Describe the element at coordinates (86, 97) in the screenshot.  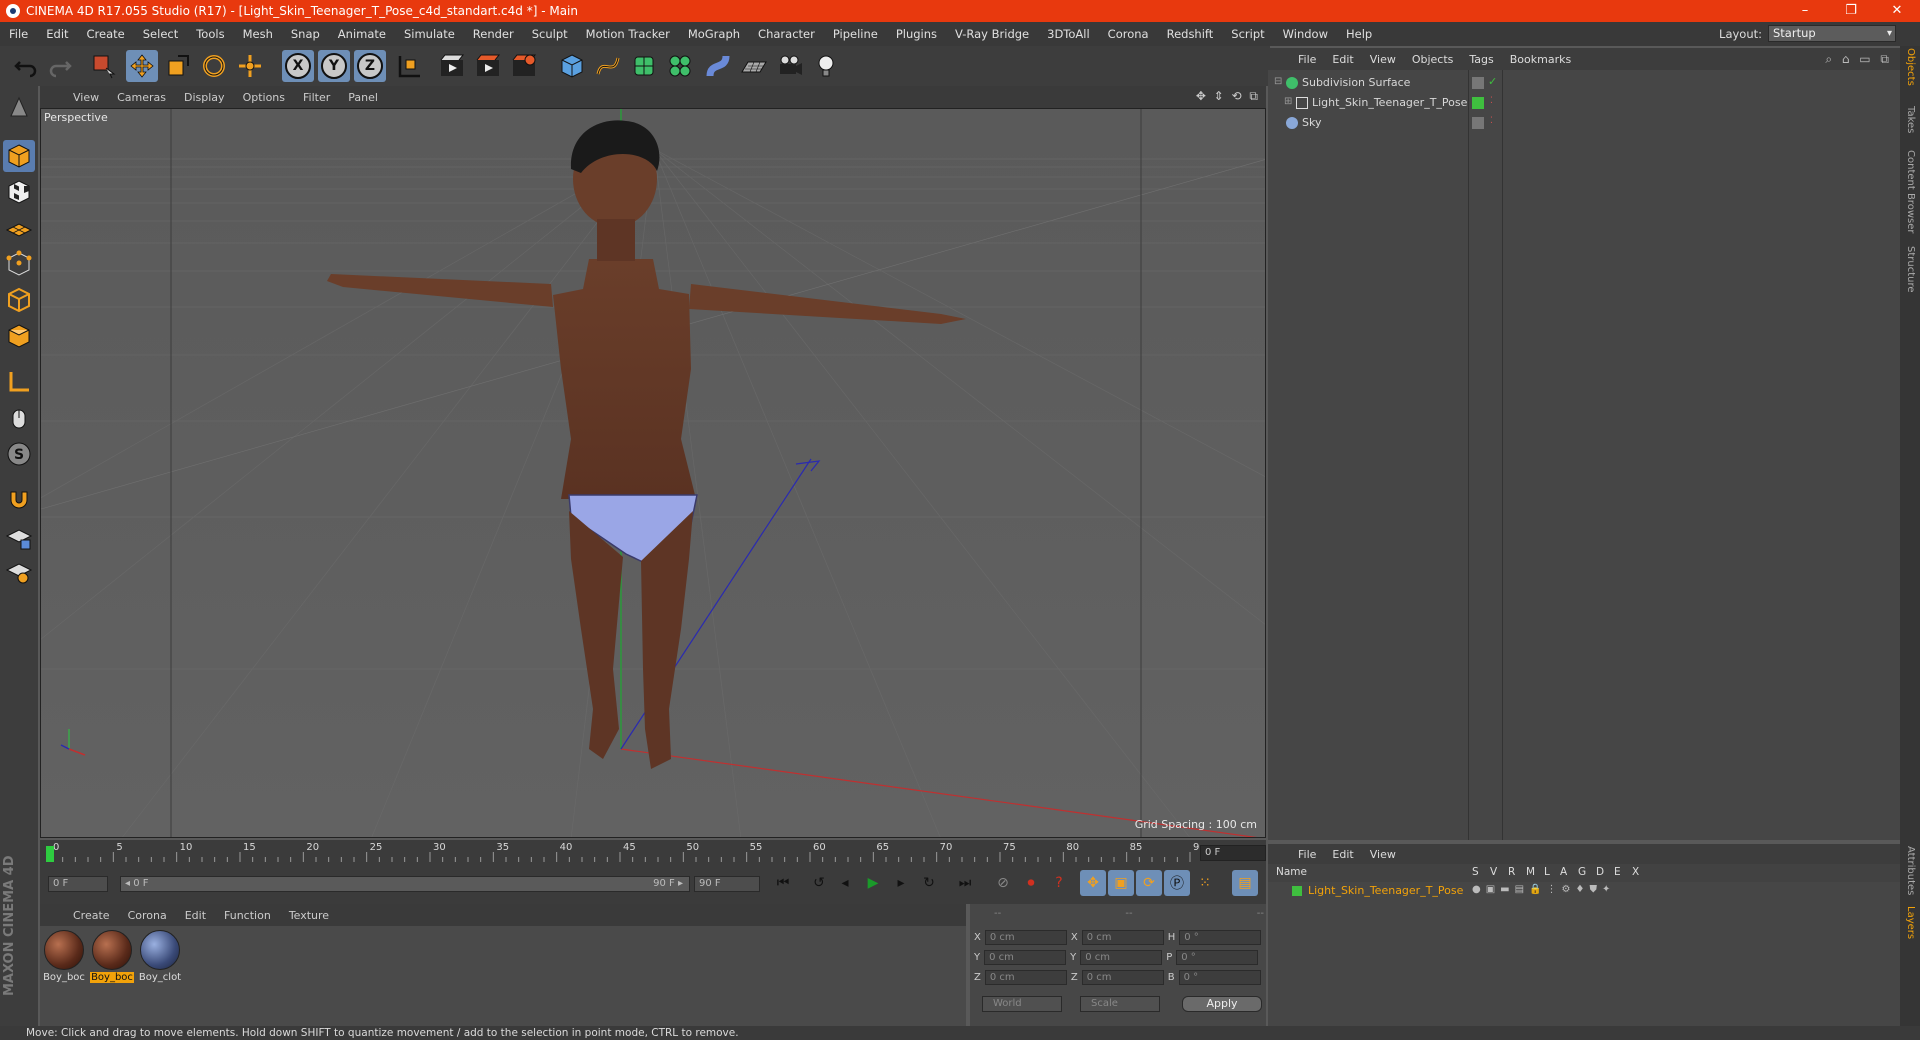
I see `viewport-menu-view: View` at that location.